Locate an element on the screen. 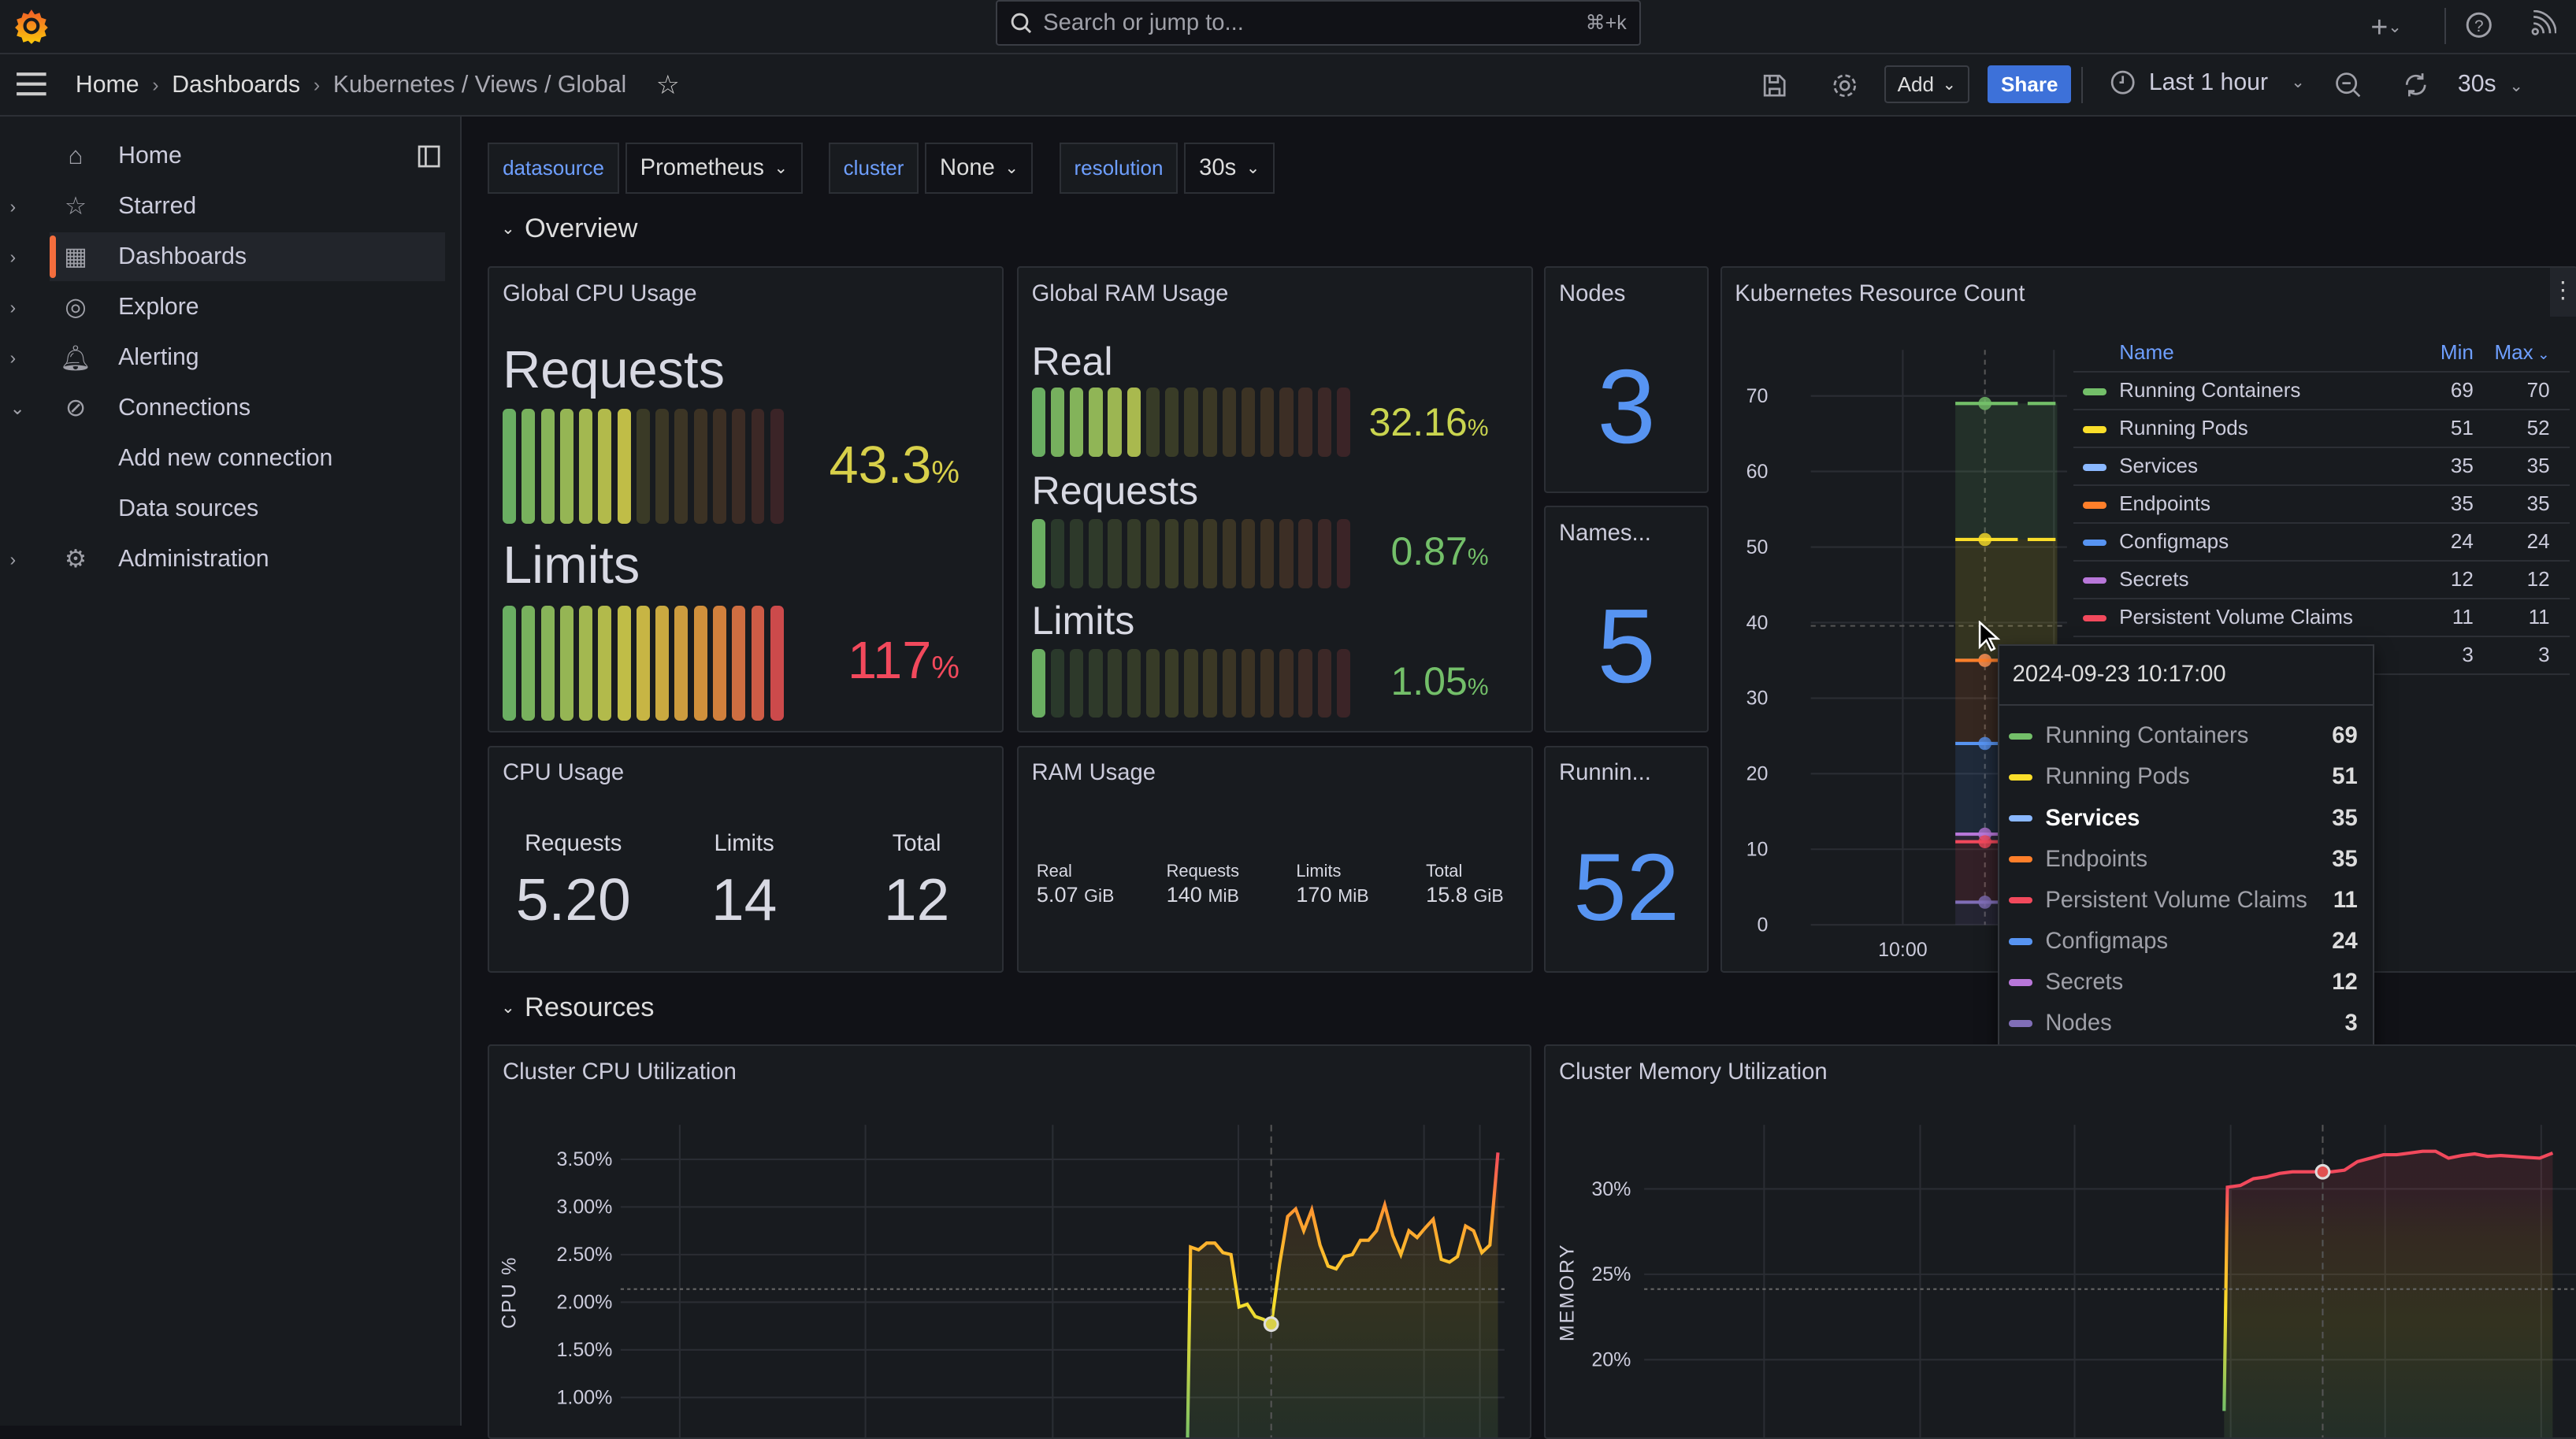  sidebar-item-add-new-connection: Add new connection is located at coordinates (248, 459).